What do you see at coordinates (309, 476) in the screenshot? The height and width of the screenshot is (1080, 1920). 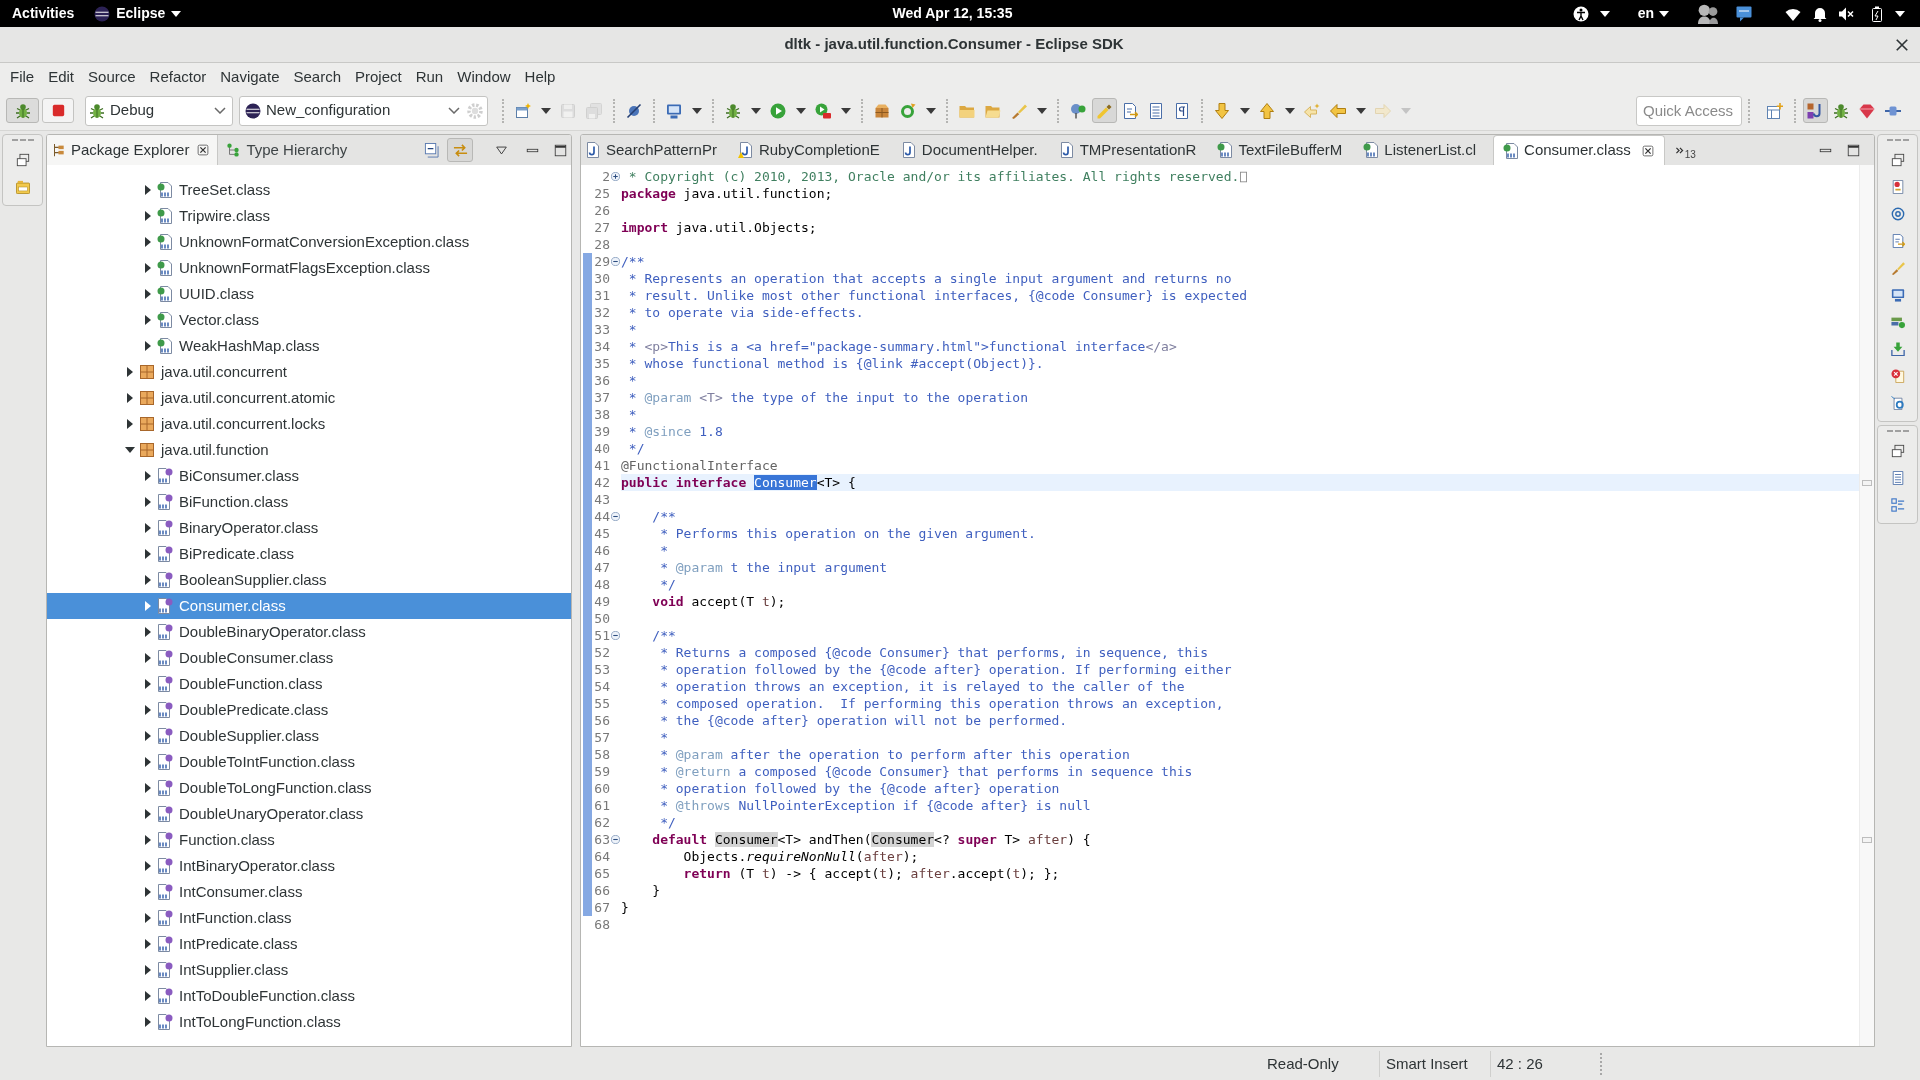 I see `tree-item: BiConsumer.class` at bounding box center [309, 476].